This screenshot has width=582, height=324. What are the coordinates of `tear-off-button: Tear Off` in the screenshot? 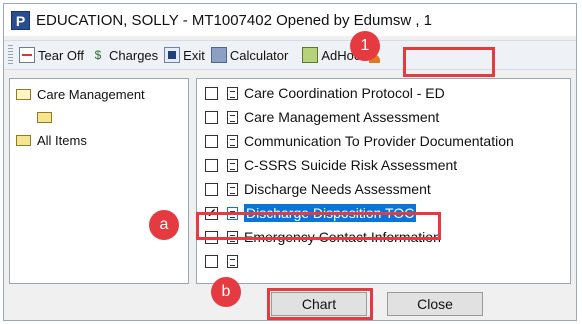 It's located at (51, 55).